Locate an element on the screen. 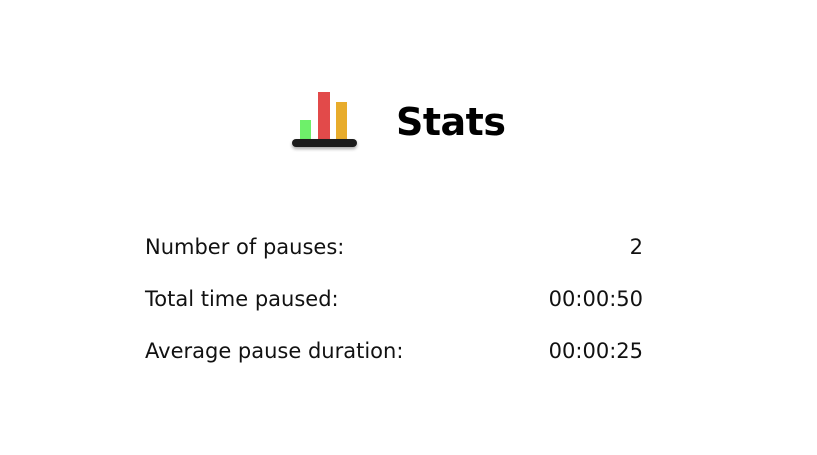 The image size is (817, 455). bar-red is located at coordinates (324, 116).